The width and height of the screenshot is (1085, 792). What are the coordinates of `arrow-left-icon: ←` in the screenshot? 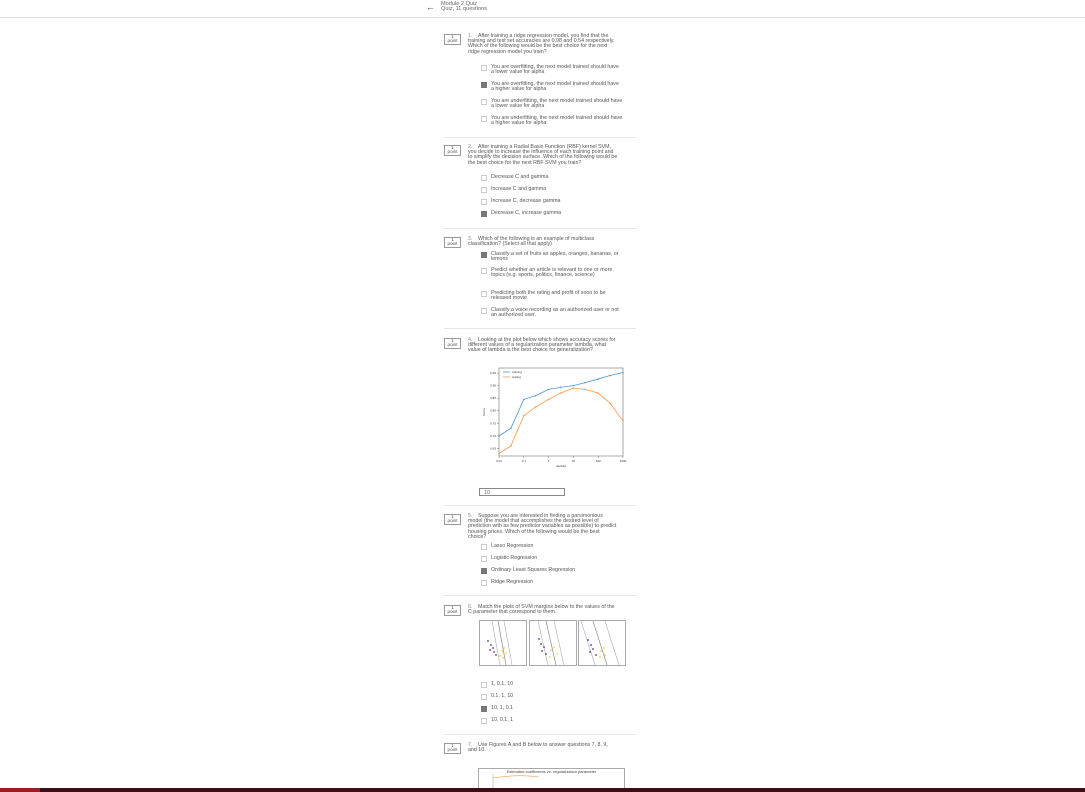 It's located at (430, 7).